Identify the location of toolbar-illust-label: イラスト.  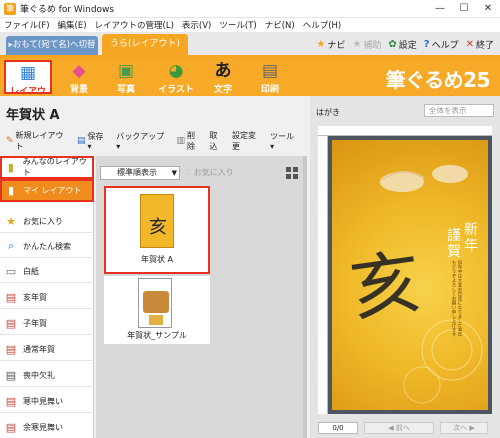
(176, 90).